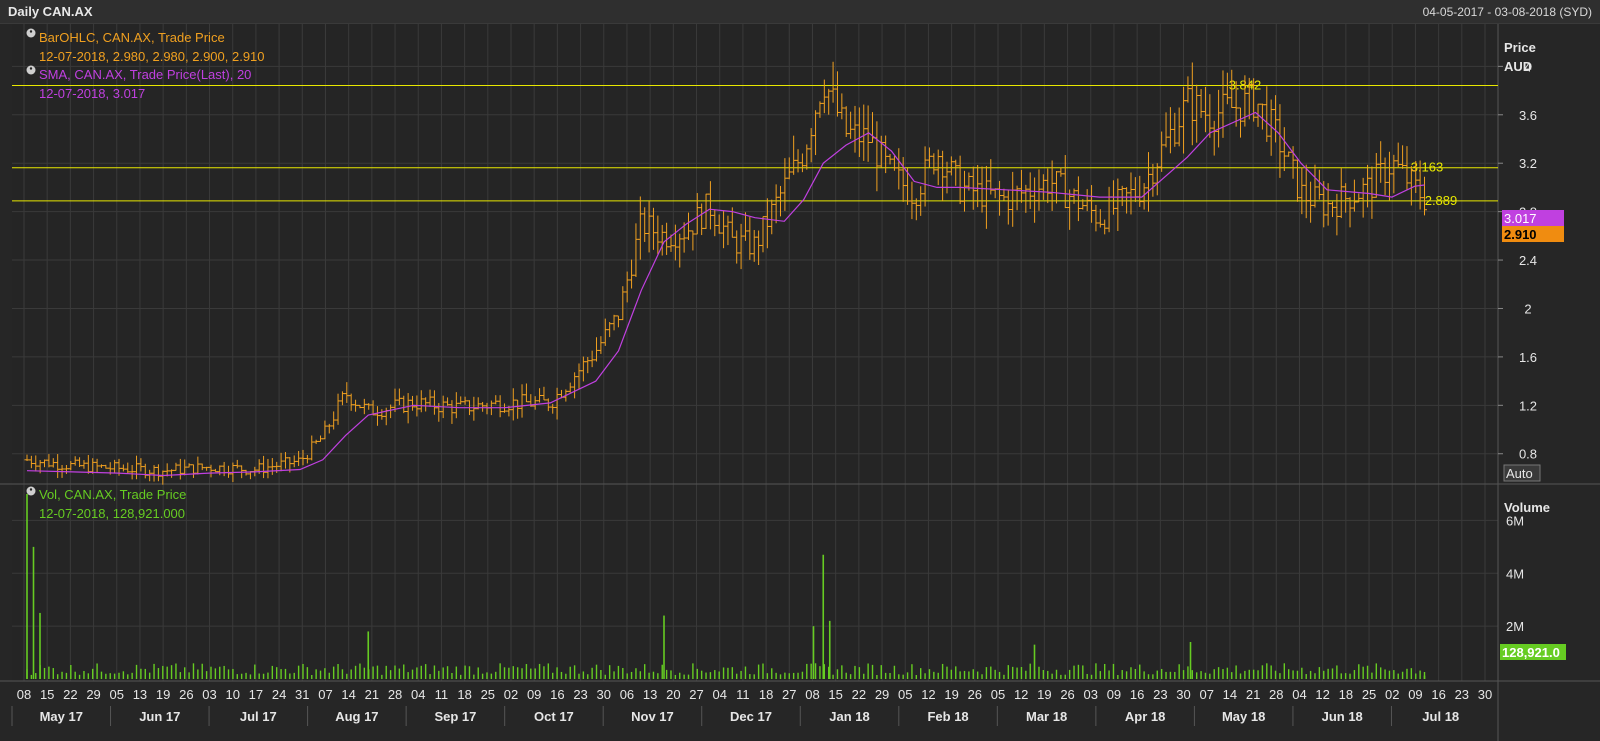 This screenshot has height=741, width=1600. What do you see at coordinates (1520, 218) in the screenshot?
I see `sma-last-value: 3.017` at bounding box center [1520, 218].